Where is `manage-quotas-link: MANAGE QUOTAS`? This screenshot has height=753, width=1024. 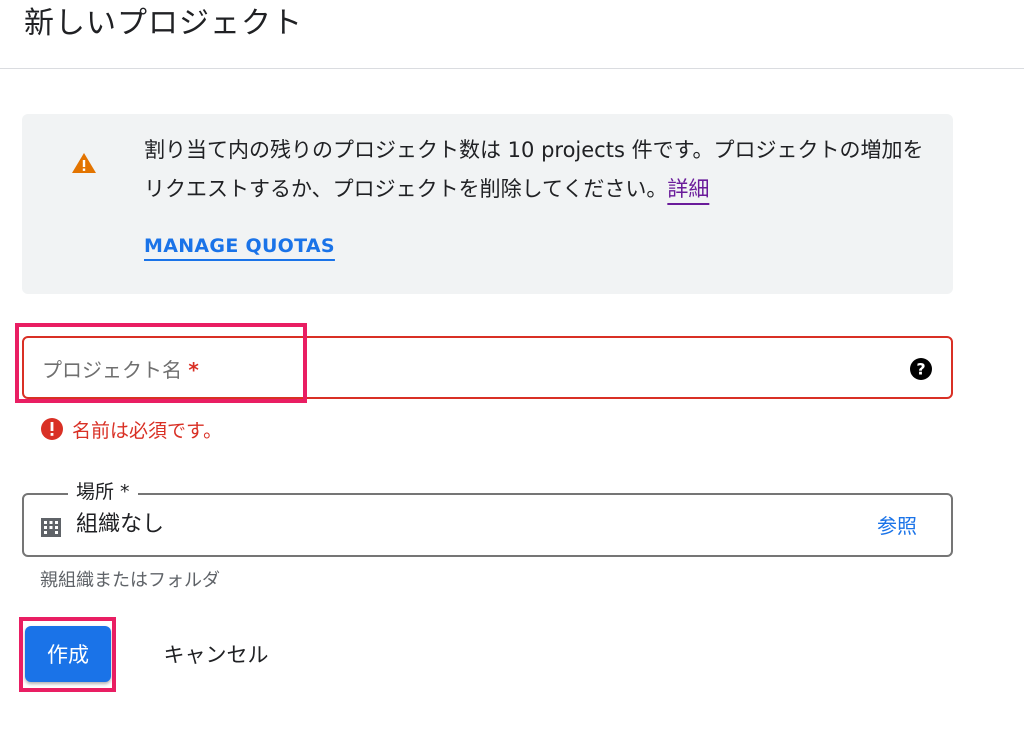
manage-quotas-link: MANAGE QUOTAS is located at coordinates (239, 246).